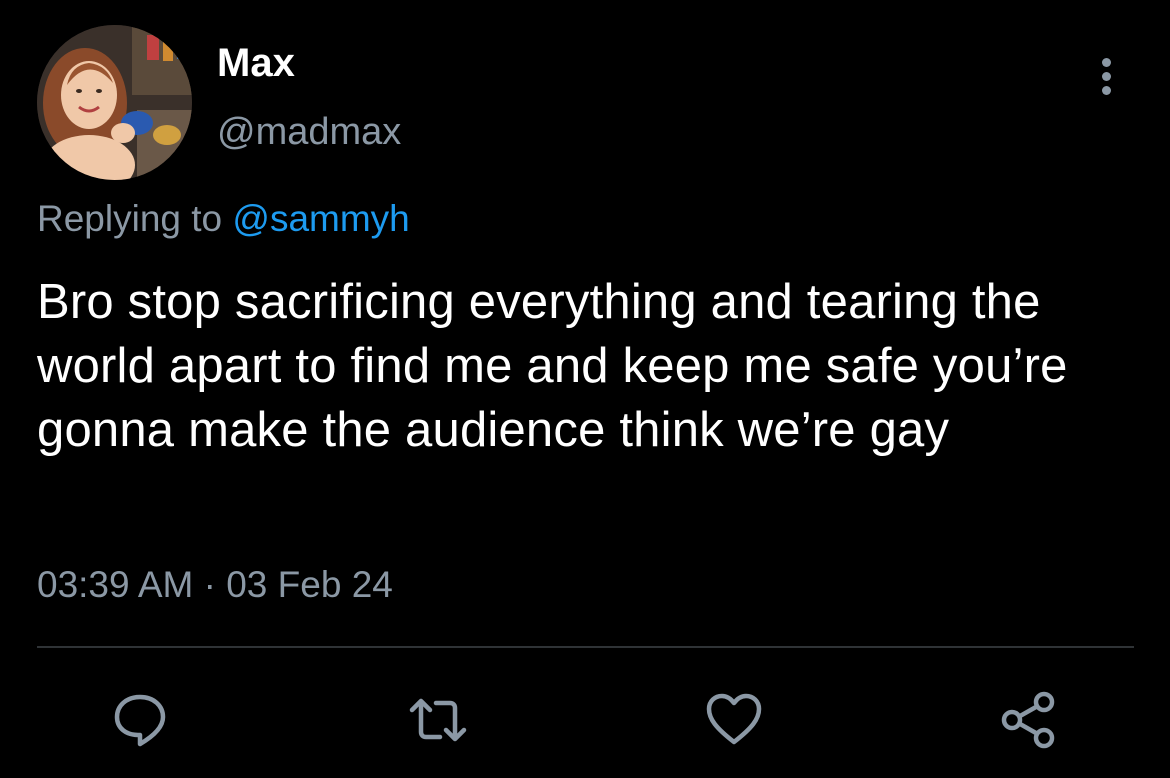  I want to click on tweet-time: 03:39 AM, so click(115, 584).